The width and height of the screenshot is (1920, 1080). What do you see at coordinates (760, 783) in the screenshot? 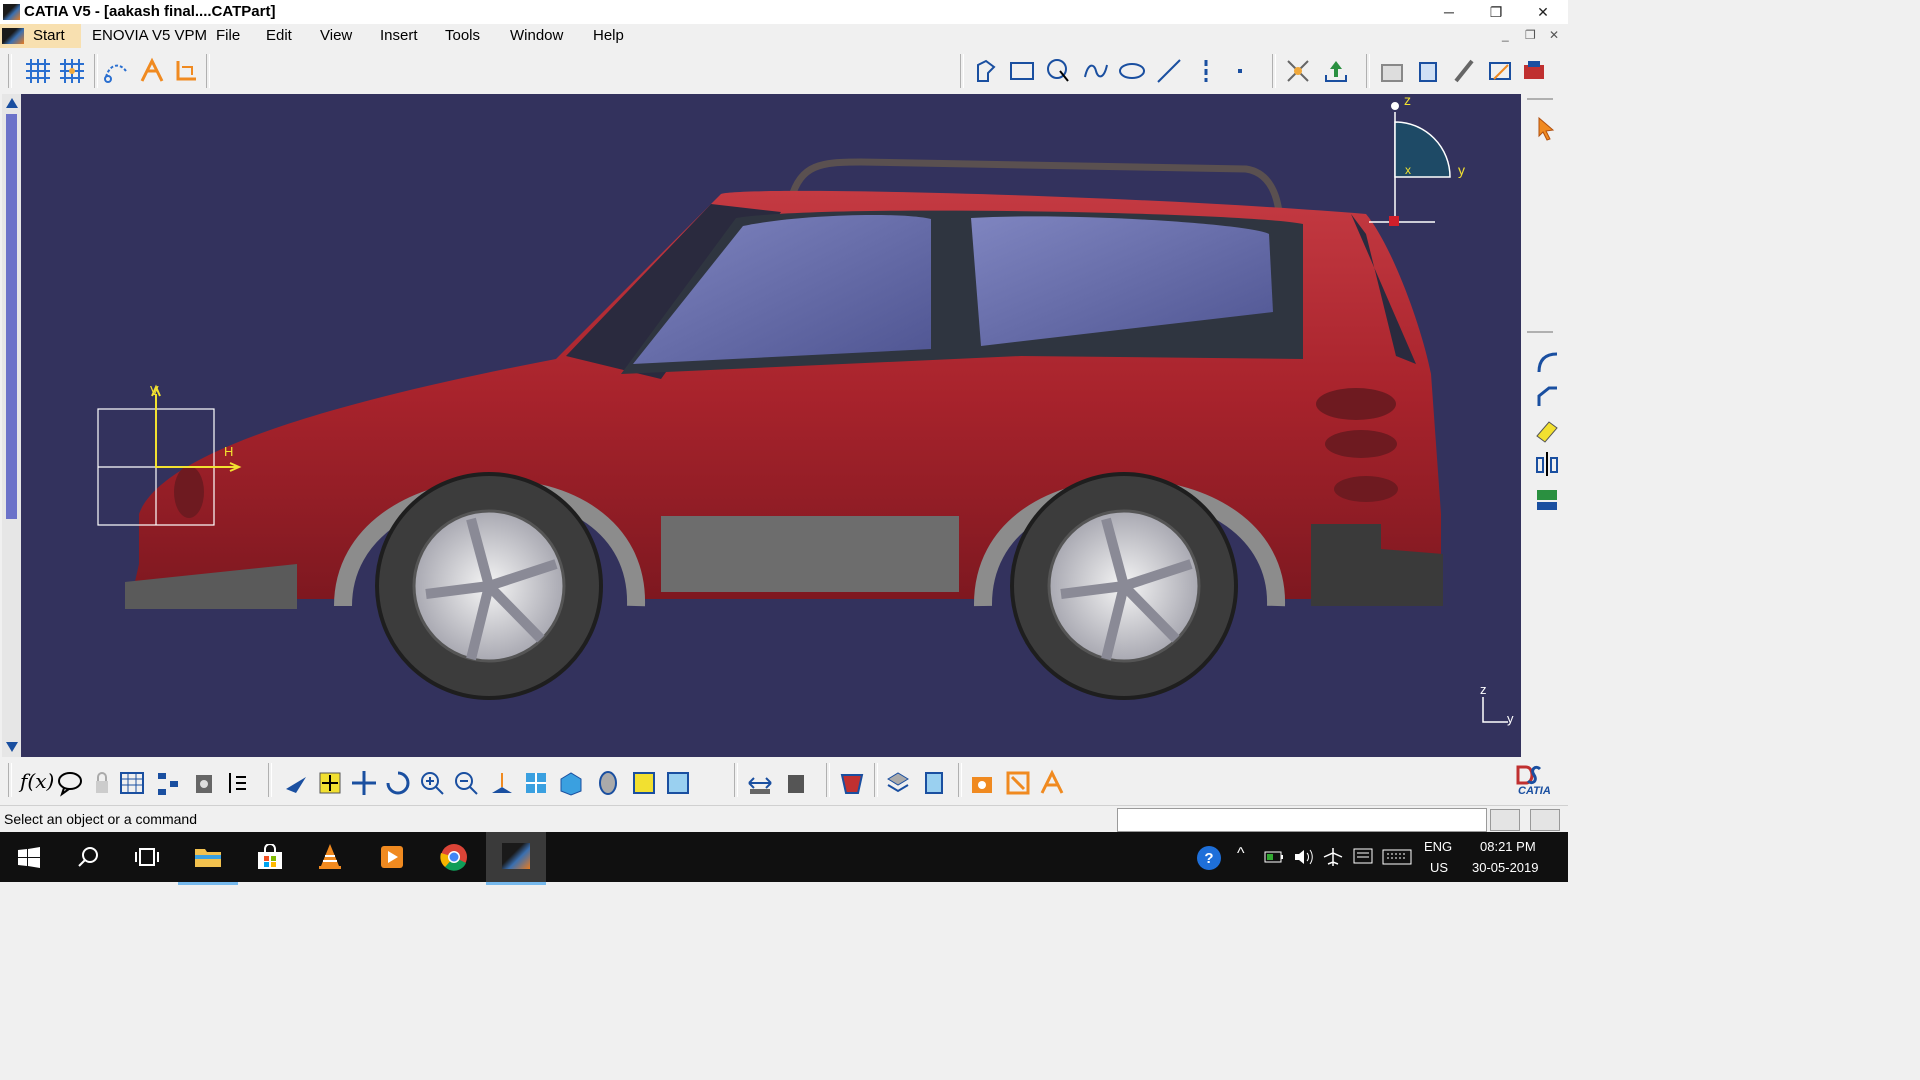
I see `measure-between-icon` at bounding box center [760, 783].